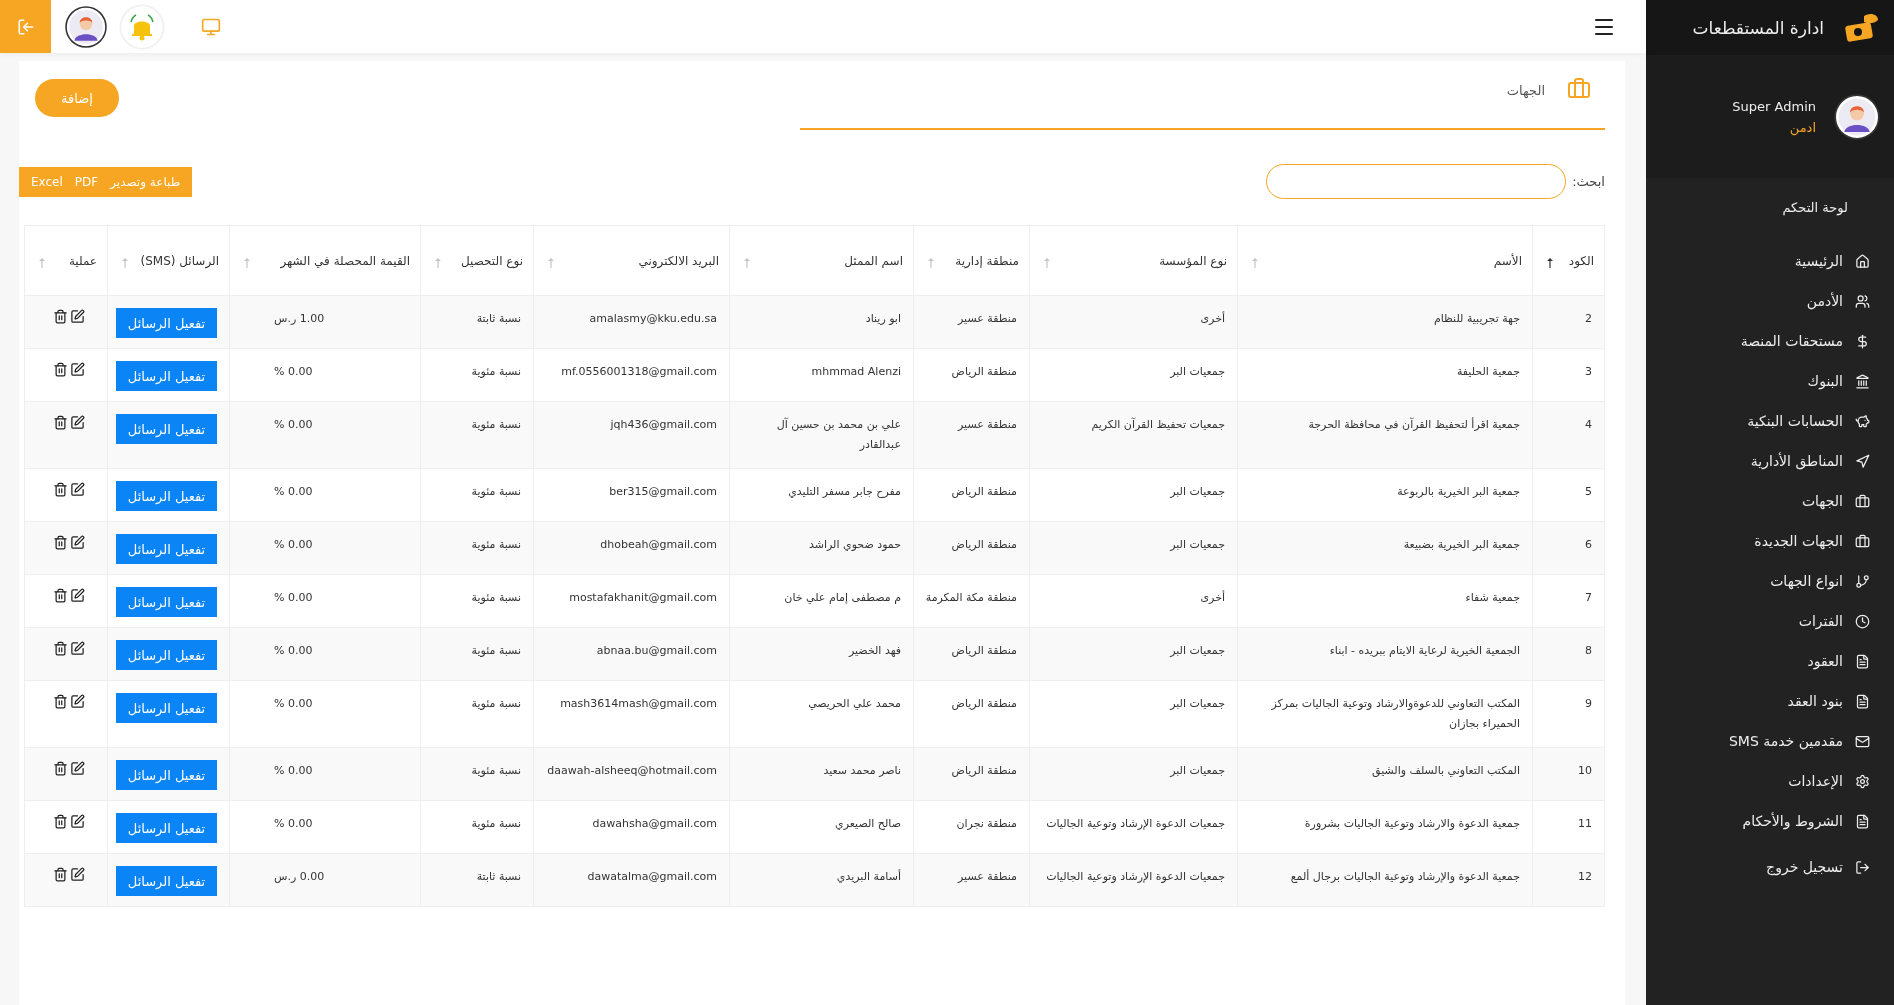  I want to click on sidebar-item: البنوك, so click(1770, 381).